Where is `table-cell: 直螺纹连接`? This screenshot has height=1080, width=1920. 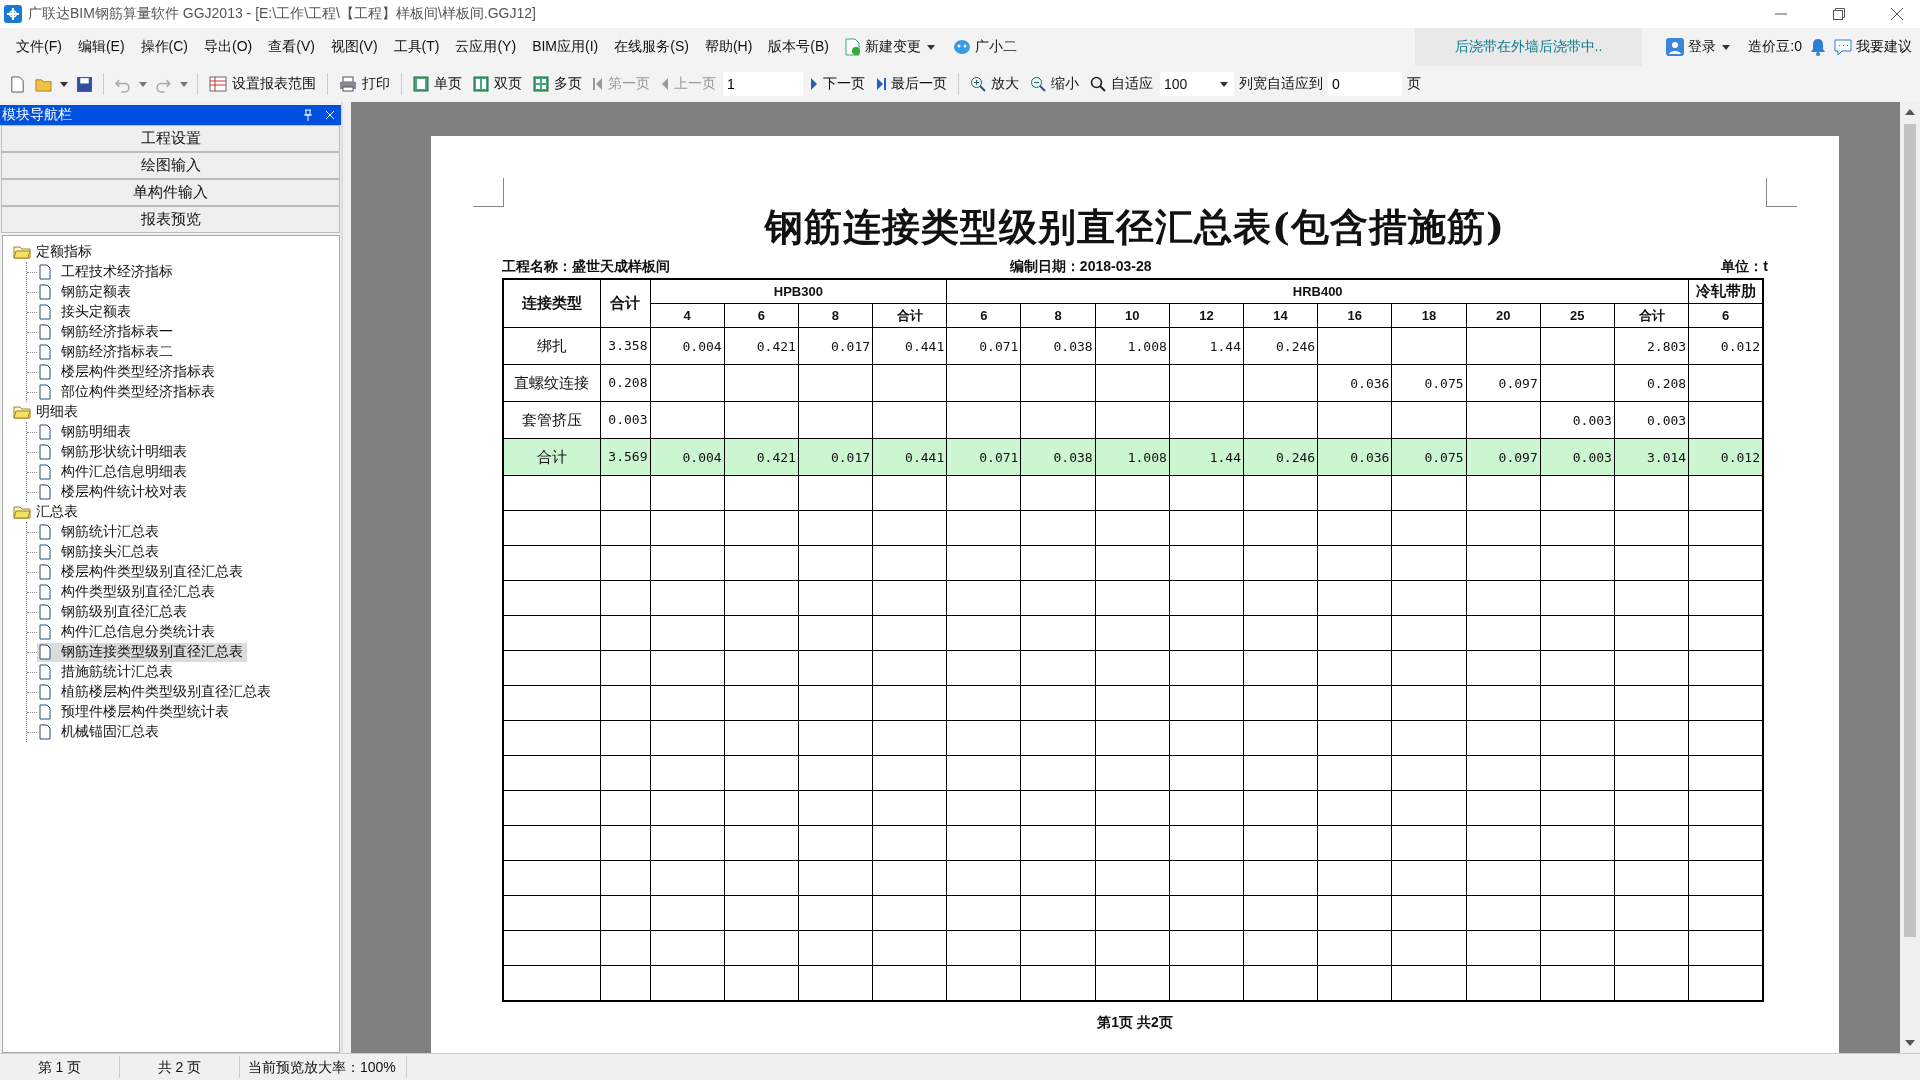
table-cell: 直螺纹连接 is located at coordinates (551, 383).